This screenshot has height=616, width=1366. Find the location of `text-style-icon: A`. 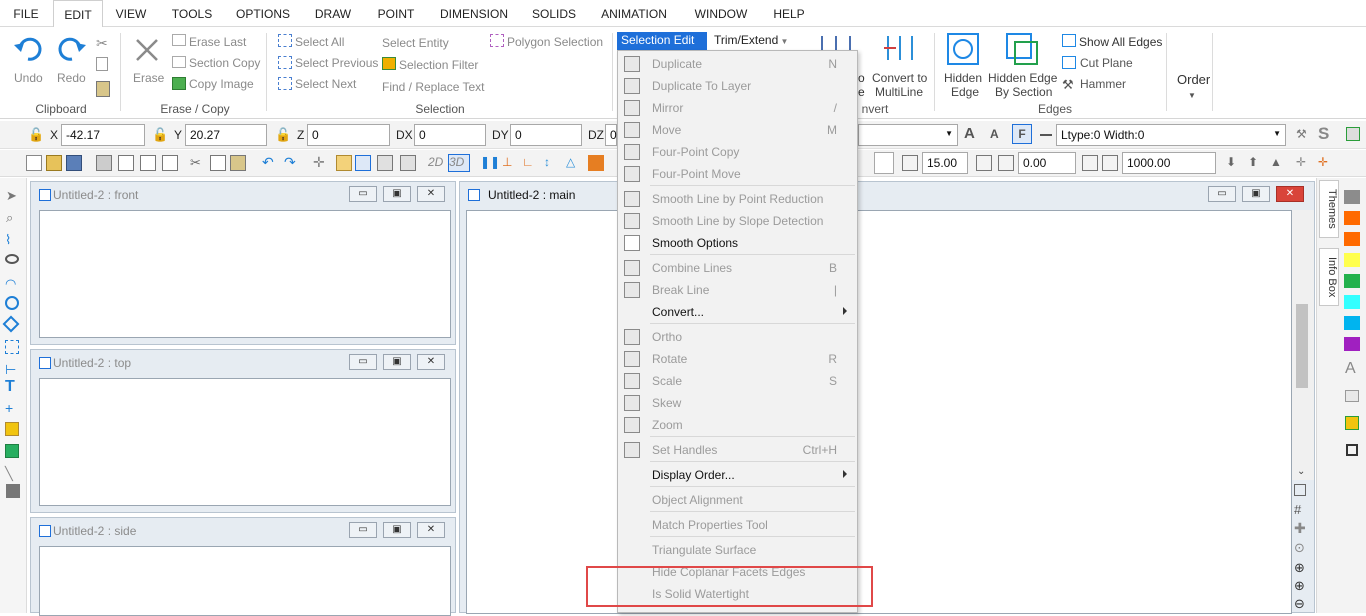

text-style-icon: A is located at coordinates (1350, 369).